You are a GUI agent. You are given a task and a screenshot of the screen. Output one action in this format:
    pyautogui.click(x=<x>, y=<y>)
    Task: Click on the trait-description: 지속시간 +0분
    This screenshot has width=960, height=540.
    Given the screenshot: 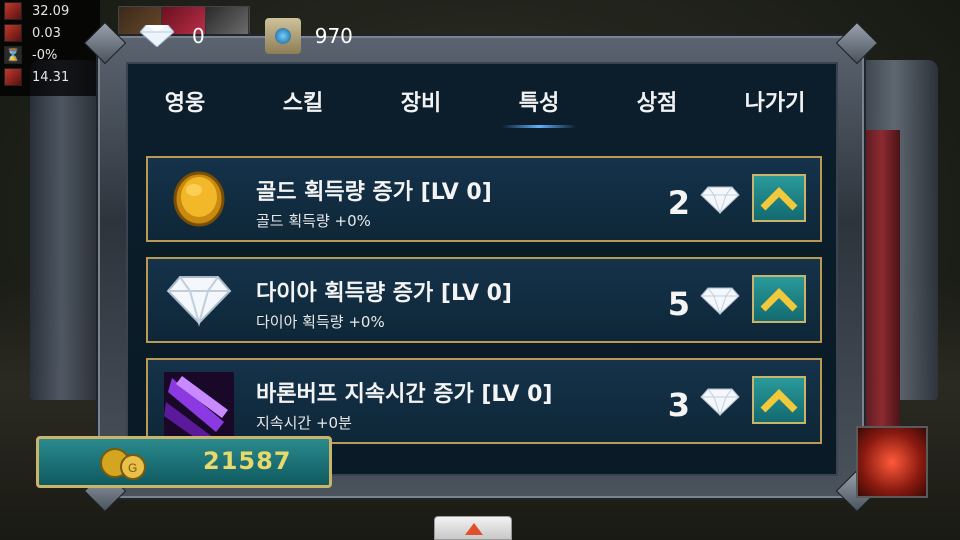 What is the action you would take?
    pyautogui.click(x=304, y=423)
    